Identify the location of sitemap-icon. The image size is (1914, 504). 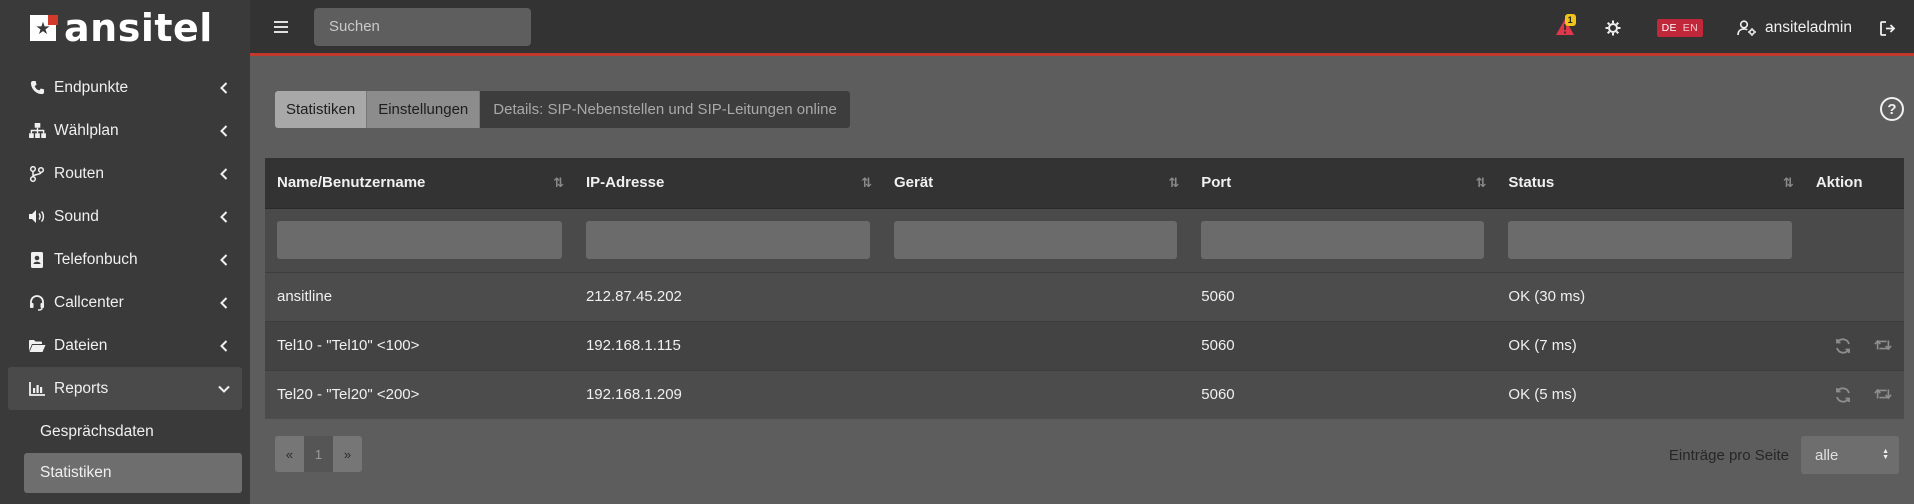
(37, 130).